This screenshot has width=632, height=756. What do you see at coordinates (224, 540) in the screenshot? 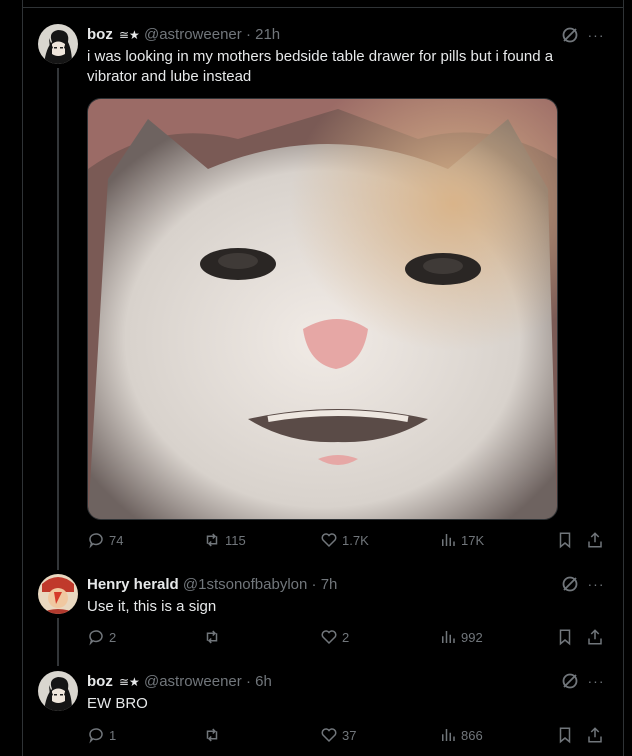
I see `retweet-button: 115` at bounding box center [224, 540].